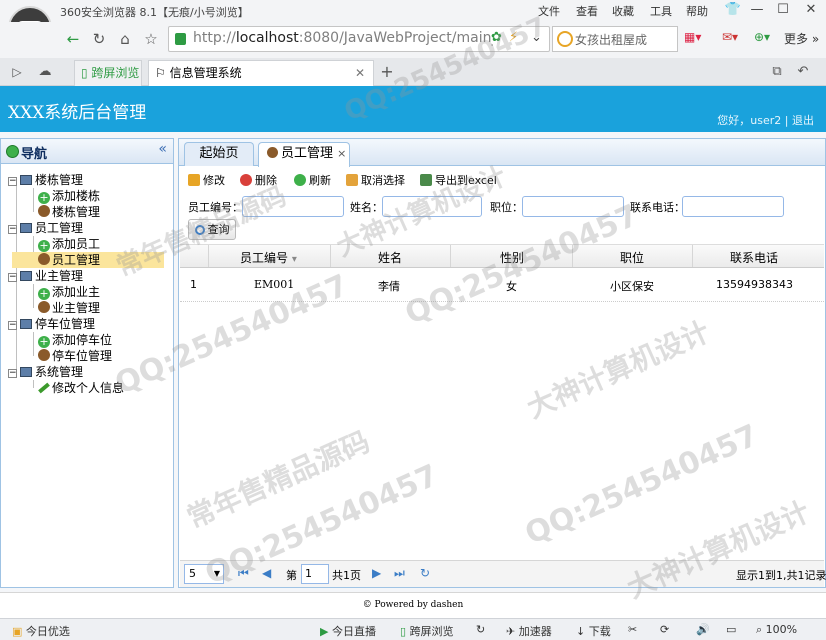 Image resolution: width=826 pixels, height=640 pixels. Describe the element at coordinates (69, 244) in the screenshot. I see `tree-item-add-employee: + 添加员工` at that location.